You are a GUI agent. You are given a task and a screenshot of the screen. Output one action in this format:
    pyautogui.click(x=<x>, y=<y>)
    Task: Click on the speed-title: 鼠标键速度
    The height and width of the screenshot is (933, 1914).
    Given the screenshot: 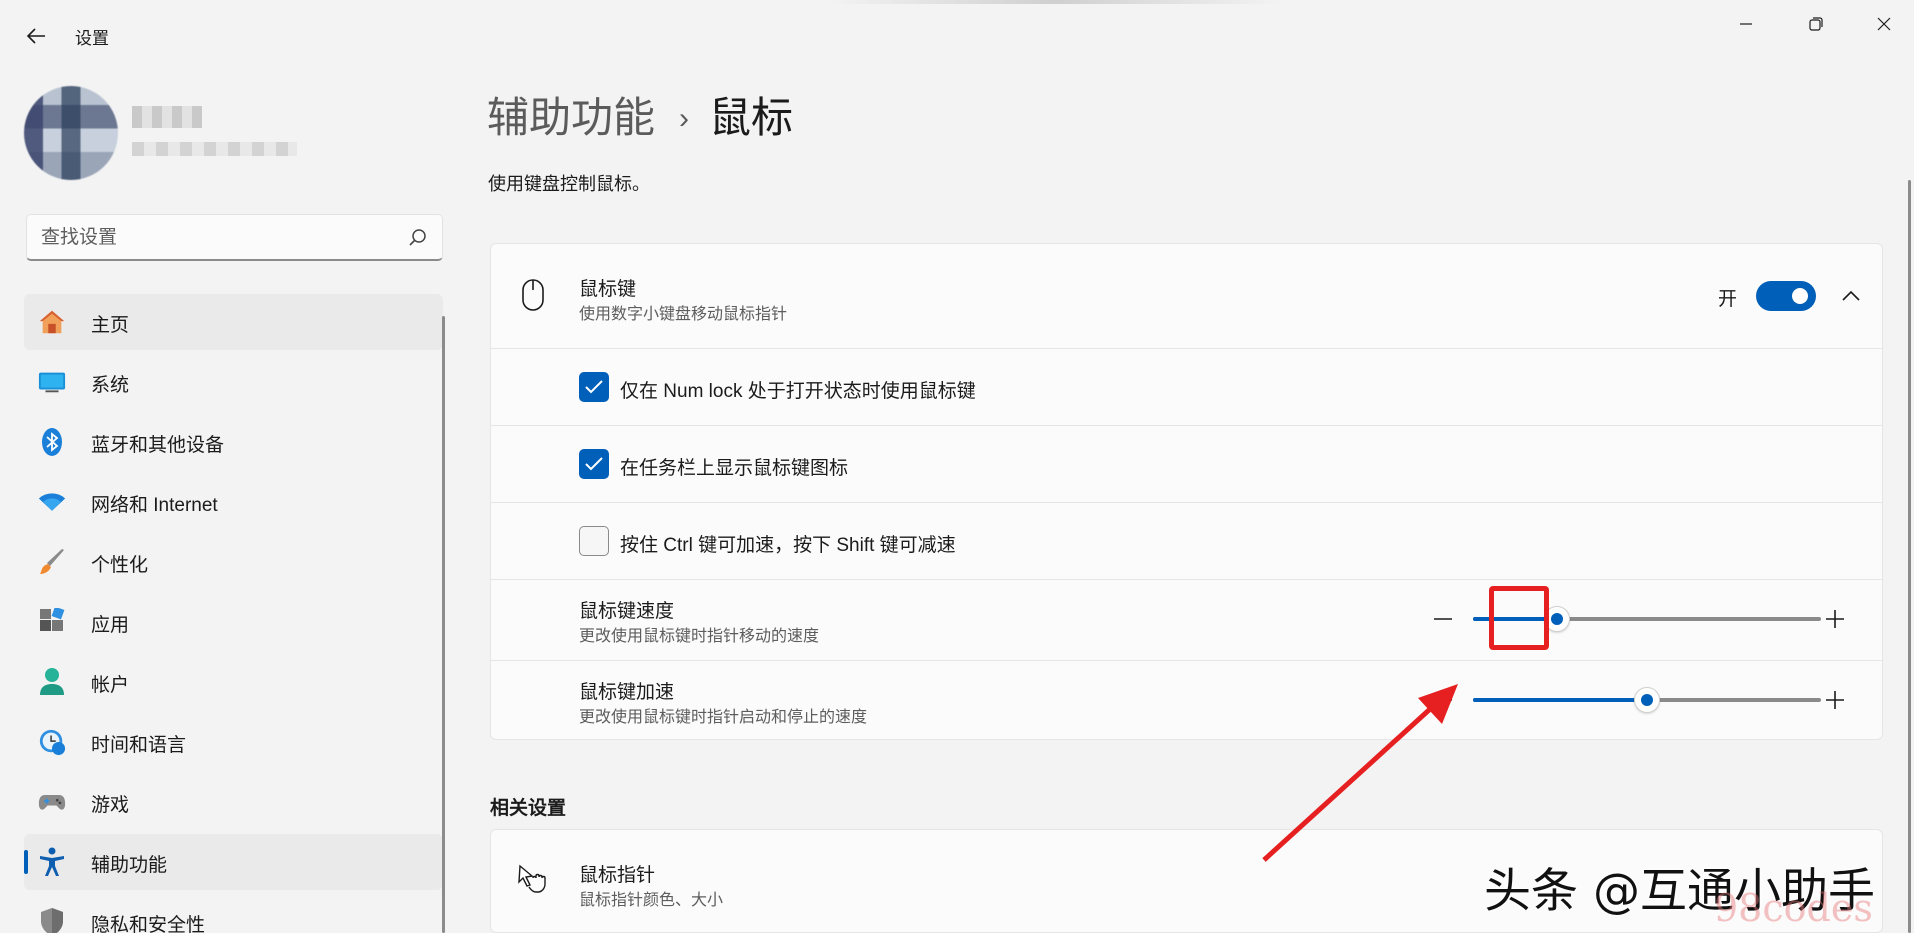 What is the action you would take?
    pyautogui.click(x=627, y=611)
    